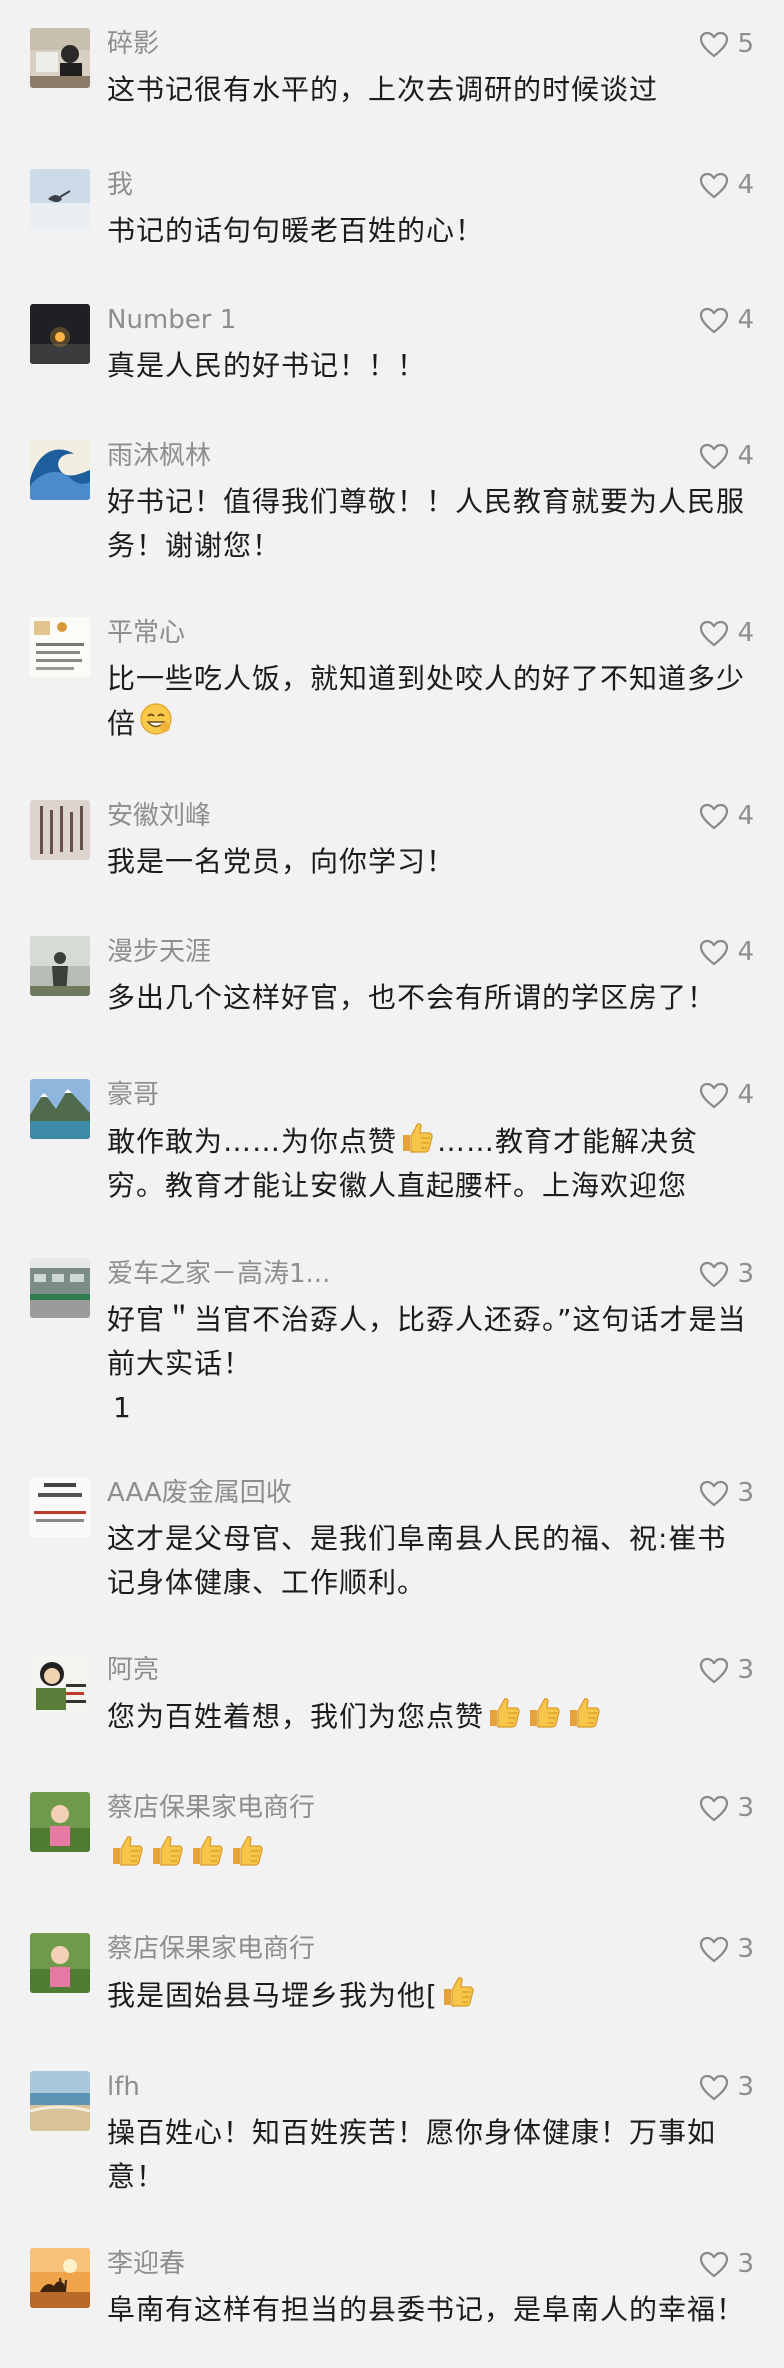 Image resolution: width=784 pixels, height=2368 pixels. What do you see at coordinates (146, 2264) in the screenshot?
I see `commenter-name: 李迎春` at bounding box center [146, 2264].